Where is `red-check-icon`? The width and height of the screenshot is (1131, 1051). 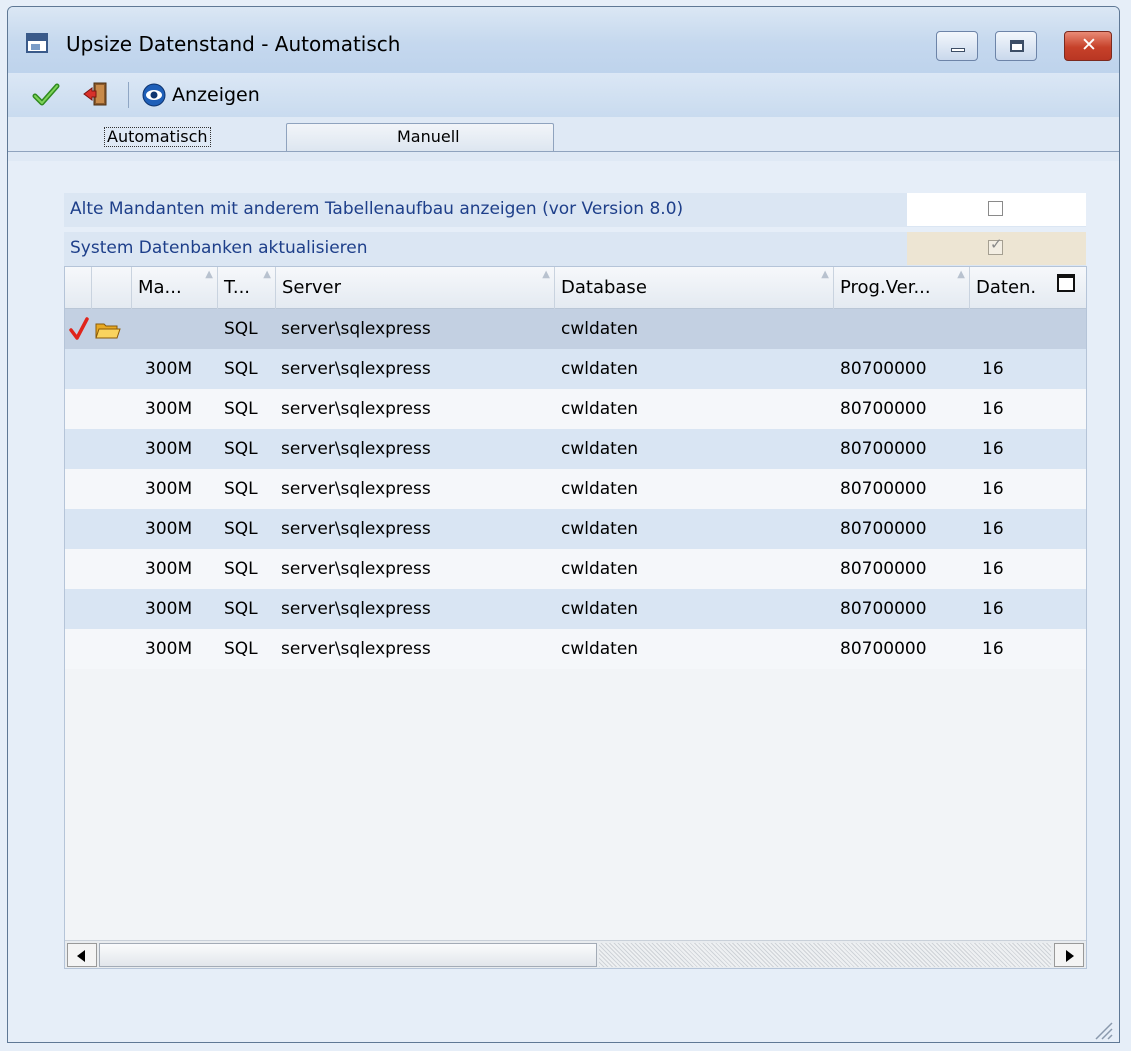
red-check-icon is located at coordinates (79, 329).